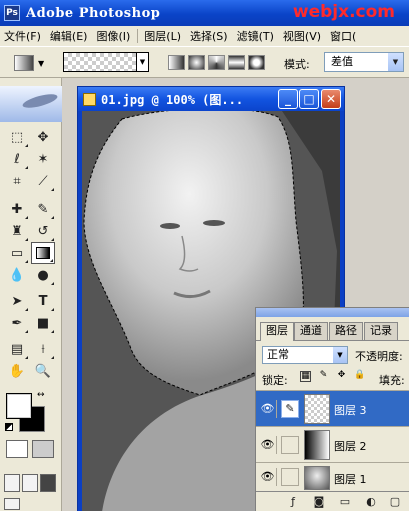 This screenshot has height=511, width=409. I want to click on blur-tool-icon: 💧, so click(17, 275).